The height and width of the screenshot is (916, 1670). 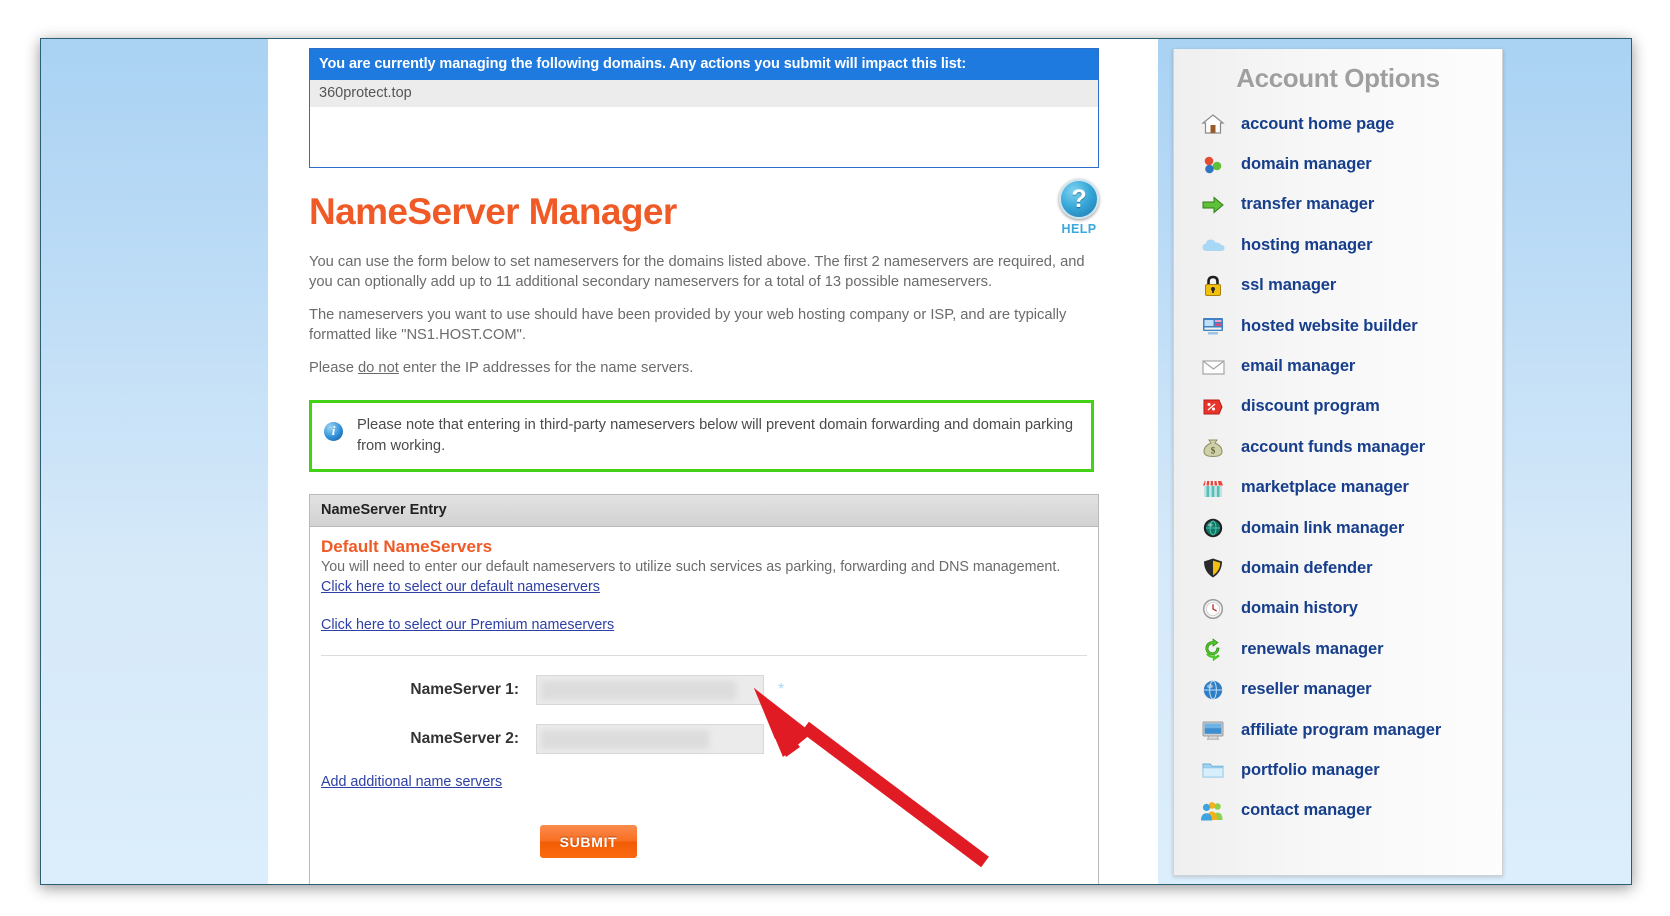 I want to click on sidebar-item-label: renewals manager, so click(x=1312, y=648).